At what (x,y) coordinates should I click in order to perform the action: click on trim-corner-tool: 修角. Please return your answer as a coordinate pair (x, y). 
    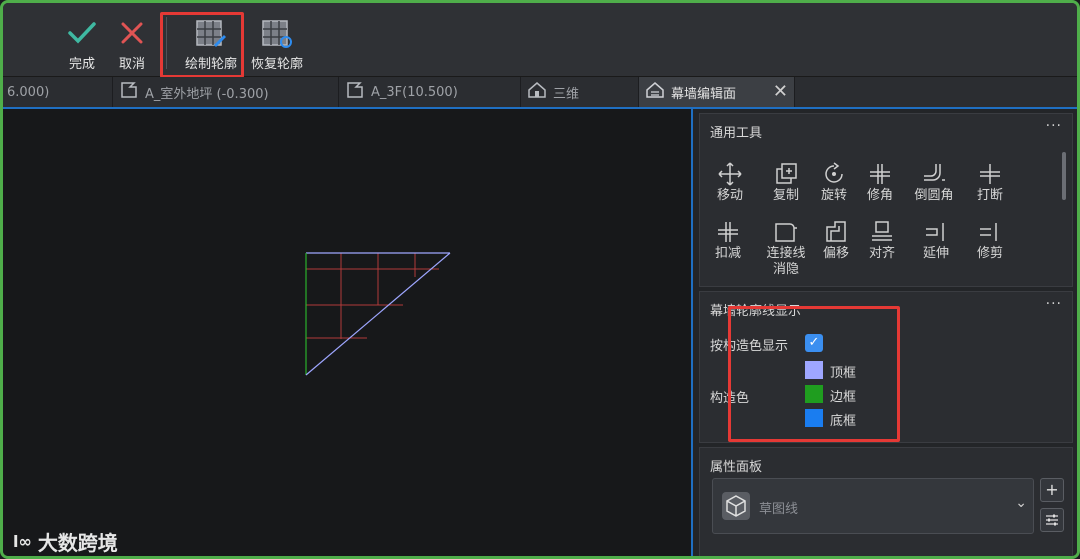
    Looking at the image, I should click on (880, 182).